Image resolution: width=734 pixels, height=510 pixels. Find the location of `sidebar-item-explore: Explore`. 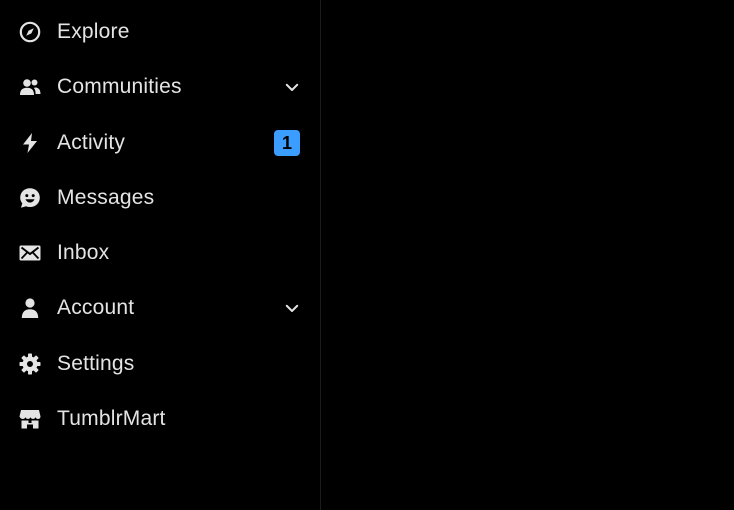

sidebar-item-explore: Explore is located at coordinates (160, 32).